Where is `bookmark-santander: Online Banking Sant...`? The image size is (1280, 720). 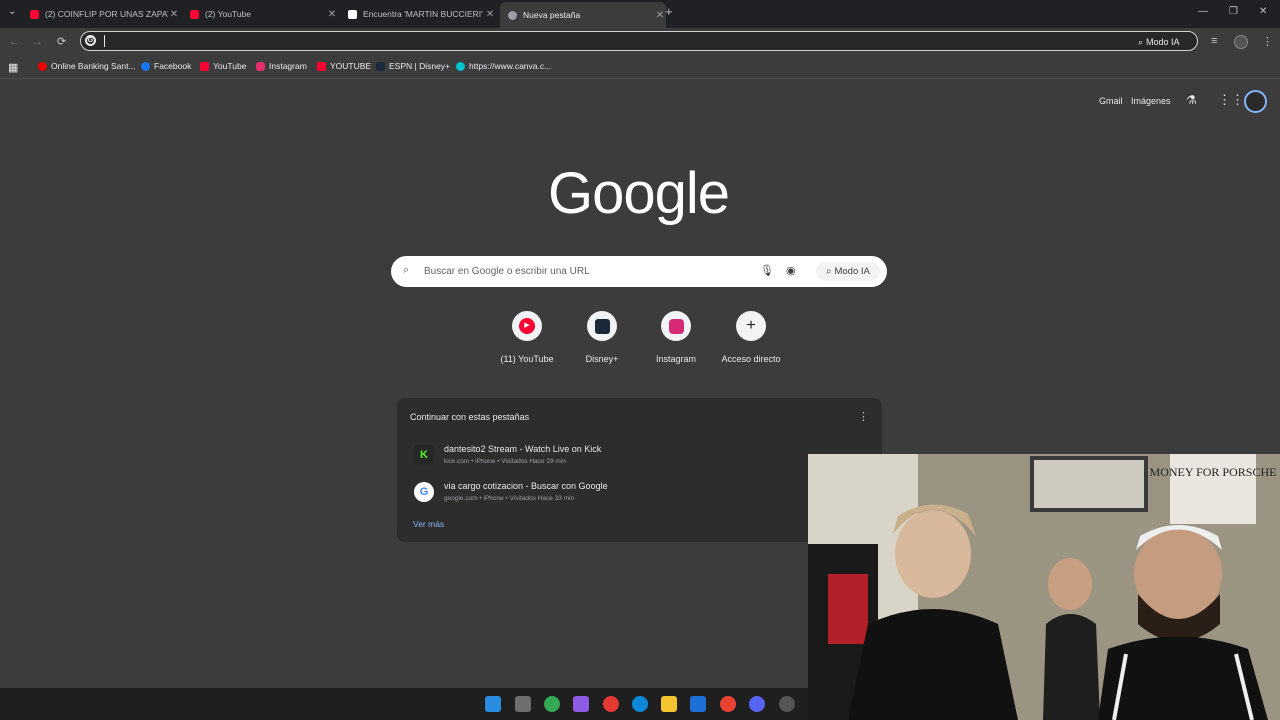
bookmark-santander: Online Banking Sant... is located at coordinates (87, 66).